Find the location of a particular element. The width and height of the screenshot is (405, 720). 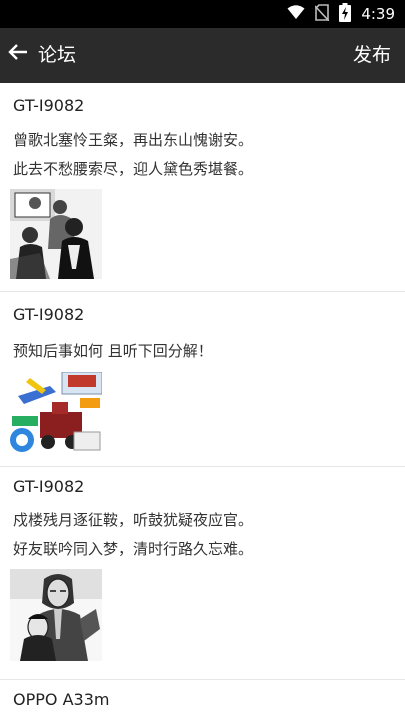

post-text-line: 好友联吟同入梦，清时行路久忘难。 is located at coordinates (133, 549).